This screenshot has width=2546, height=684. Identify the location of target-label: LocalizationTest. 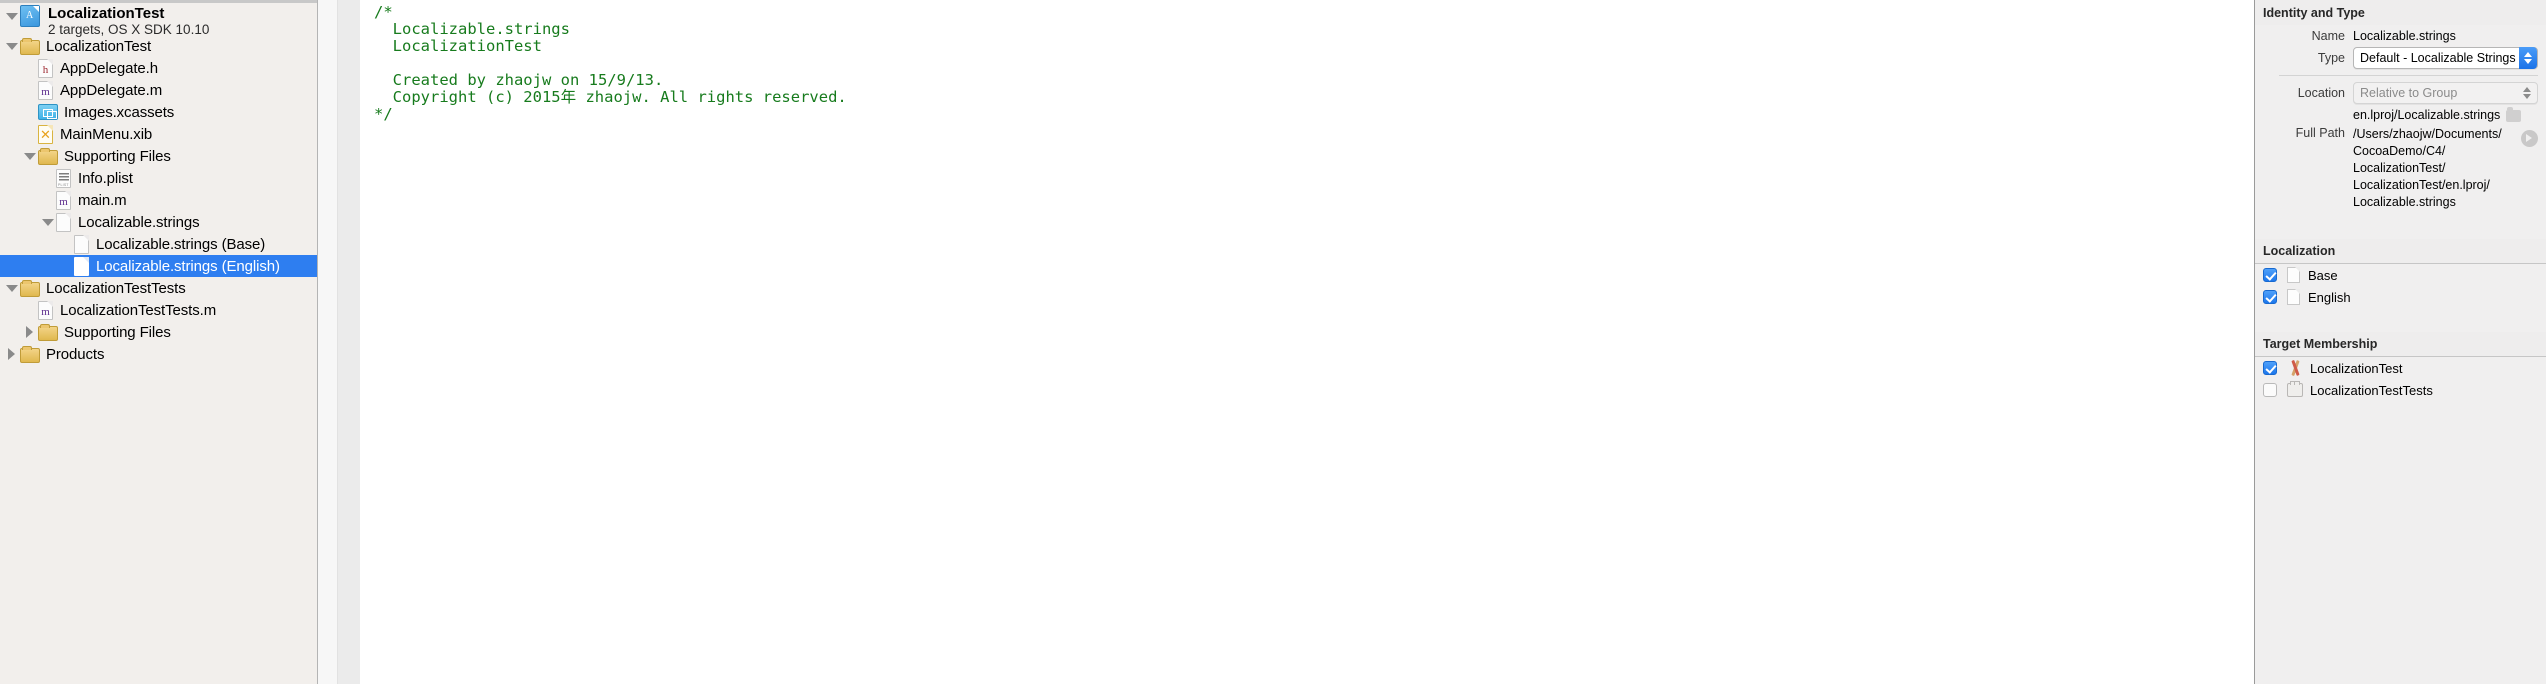
(2356, 368).